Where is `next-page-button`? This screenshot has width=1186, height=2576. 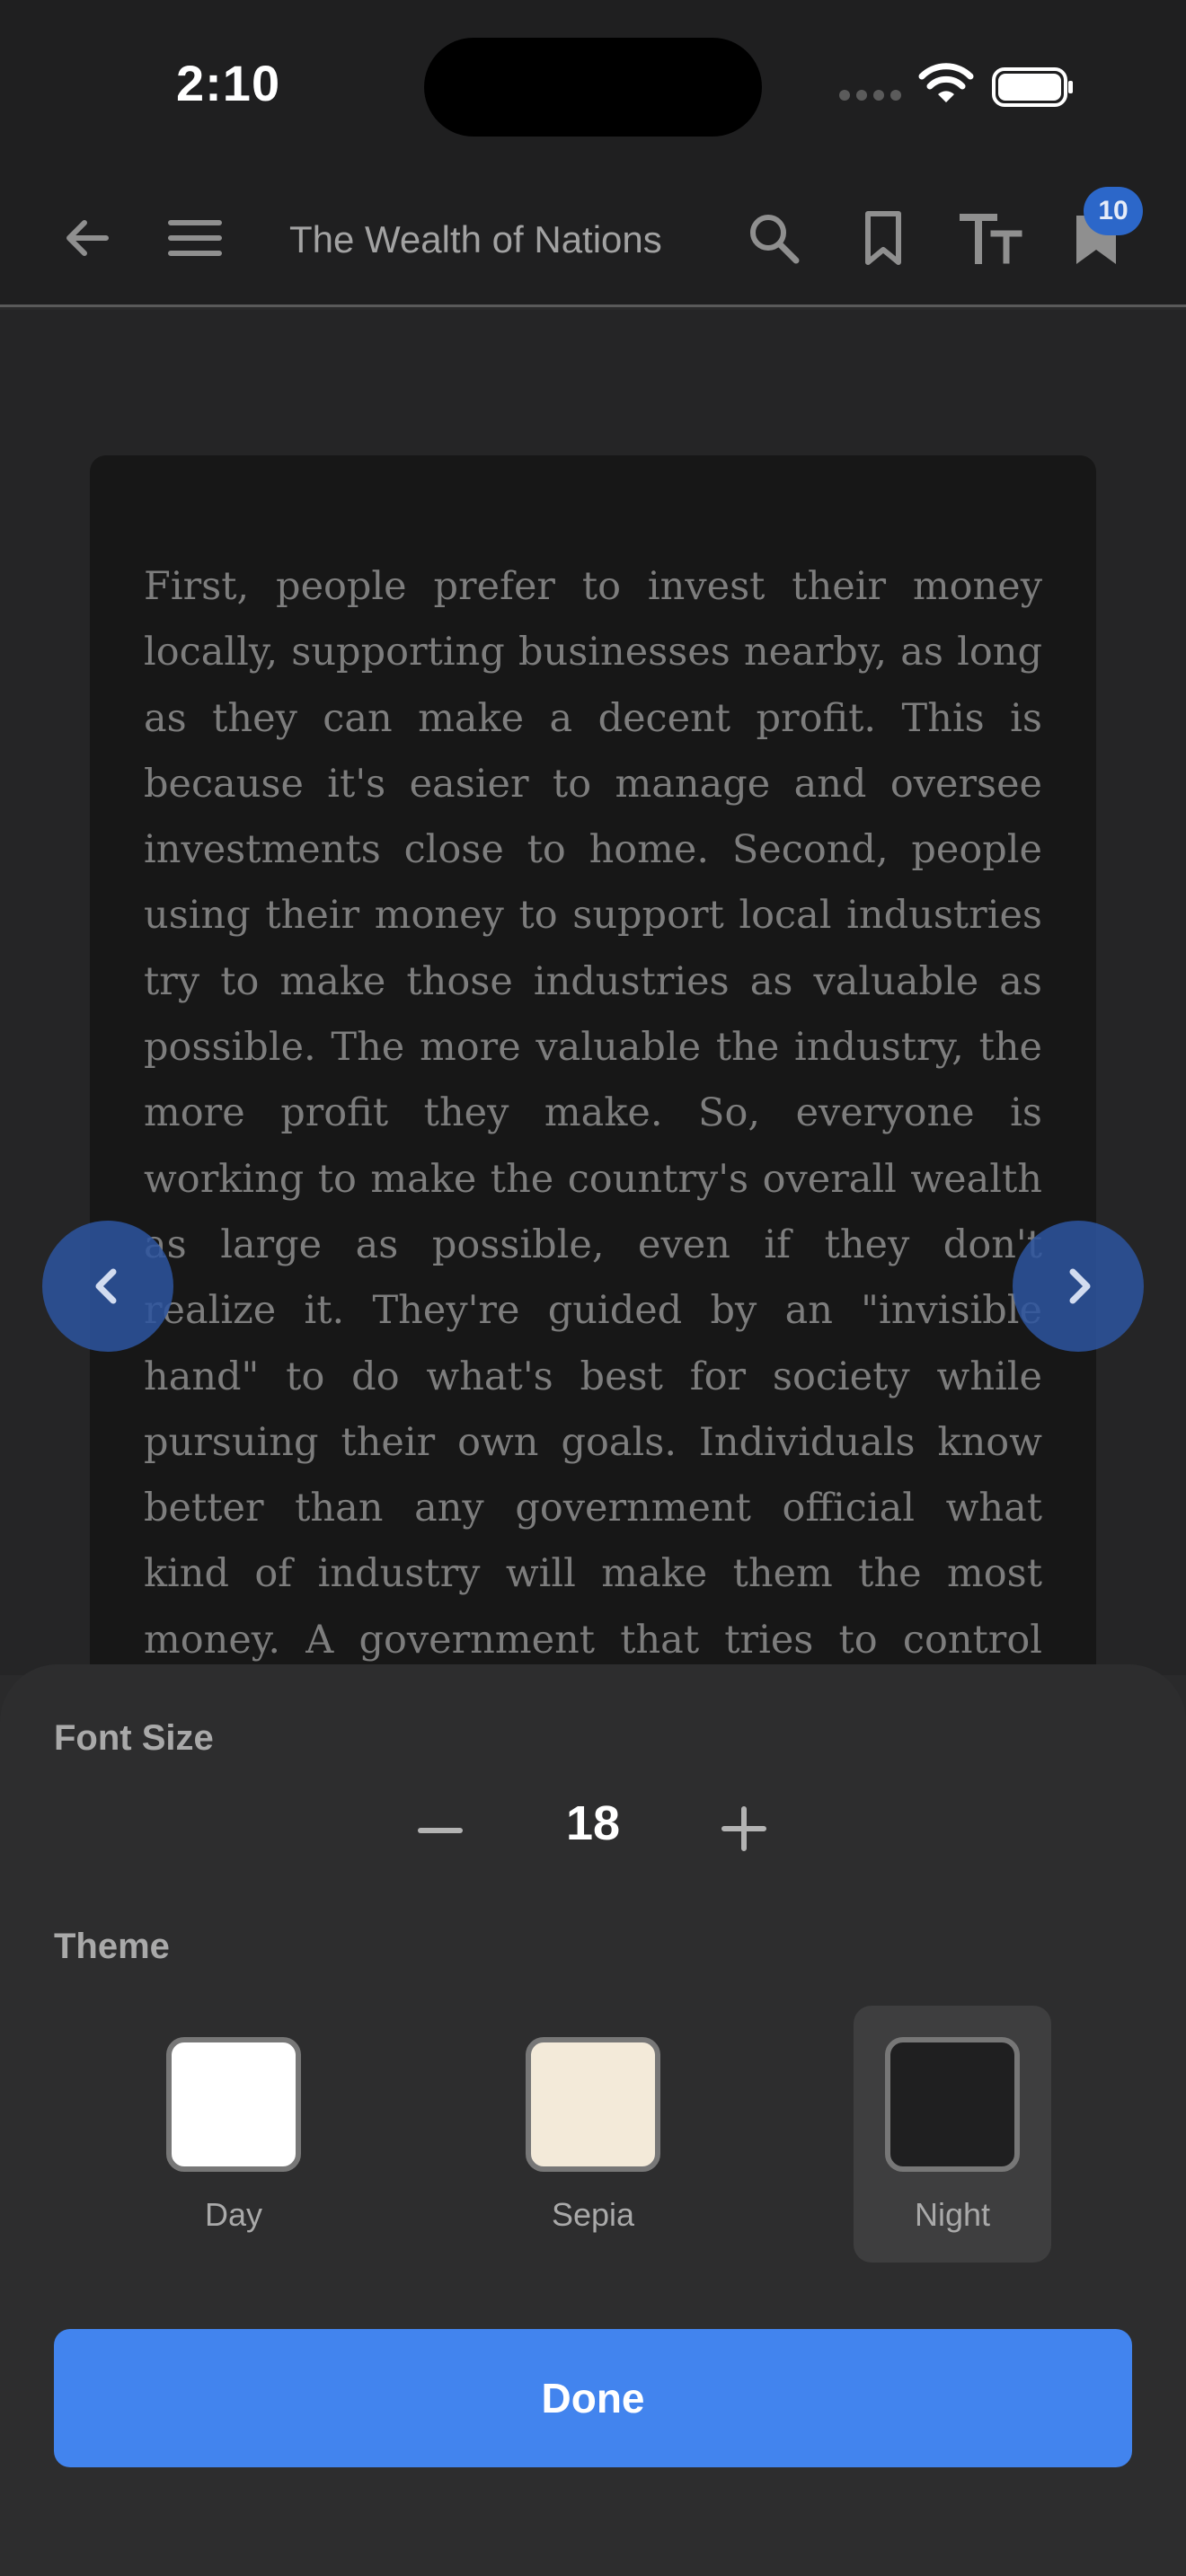
next-page-button is located at coordinates (1078, 1286).